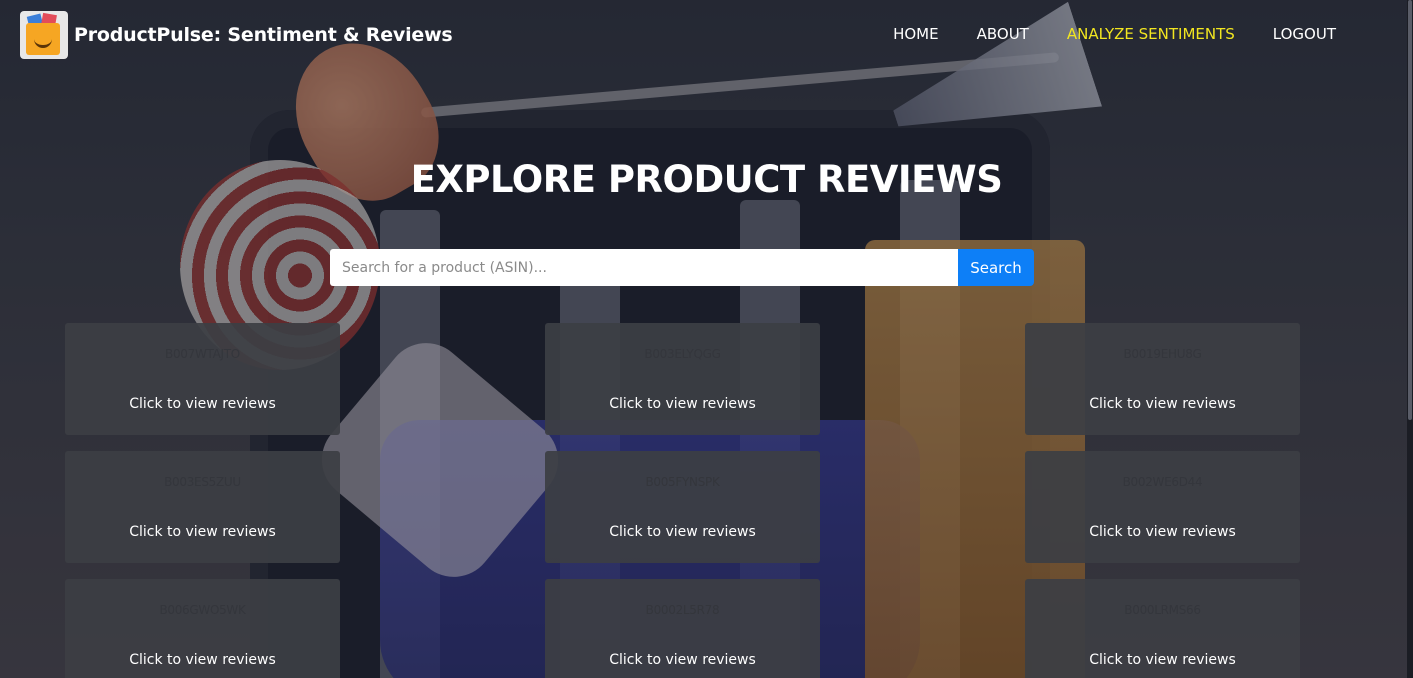 The width and height of the screenshot is (1413, 678). What do you see at coordinates (706, 179) in the screenshot?
I see `page-title: EXPLORE PRODUCT REVIEWS` at bounding box center [706, 179].